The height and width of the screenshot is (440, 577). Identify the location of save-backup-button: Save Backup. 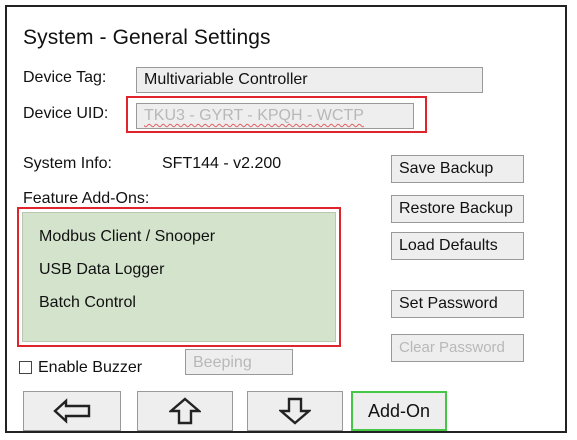
(457, 169).